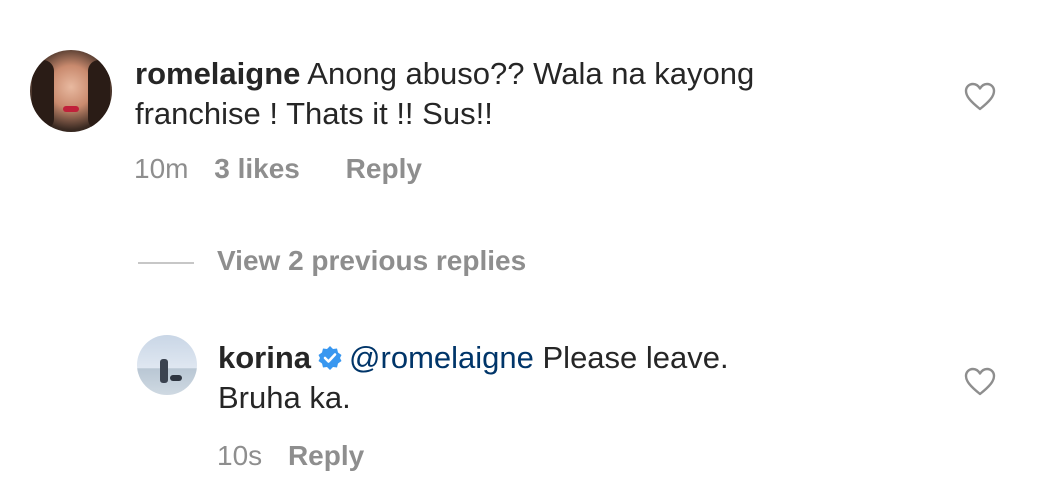  Describe the element at coordinates (43, 95) in the screenshot. I see `avatar-hair-left` at that location.